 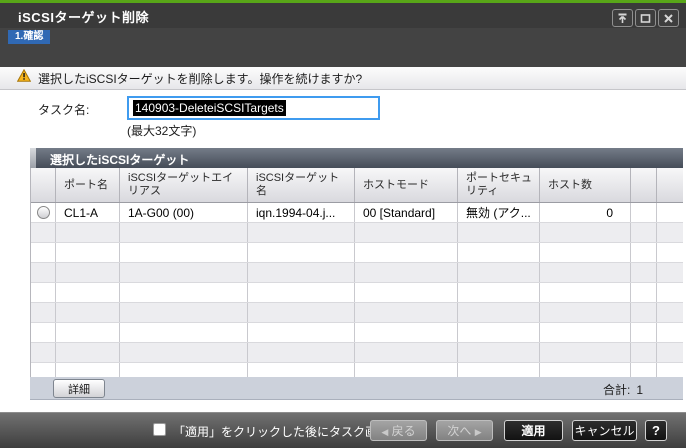 I want to click on table-title-bar: 選択したiSCSIターゲット, so click(x=356, y=158).